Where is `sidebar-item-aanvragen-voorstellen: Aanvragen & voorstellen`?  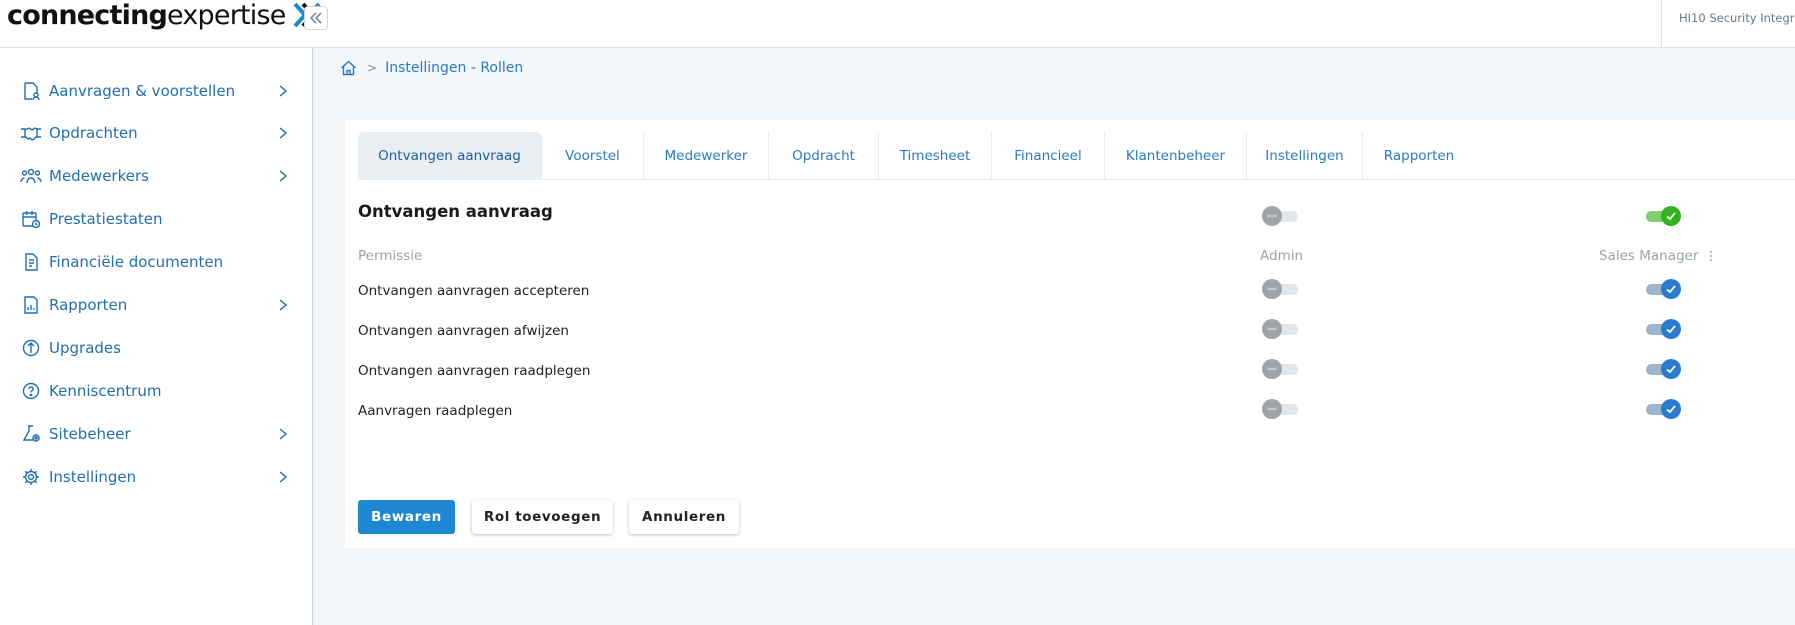 sidebar-item-aanvragen-voorstellen: Aanvragen & voorstellen is located at coordinates (155, 91).